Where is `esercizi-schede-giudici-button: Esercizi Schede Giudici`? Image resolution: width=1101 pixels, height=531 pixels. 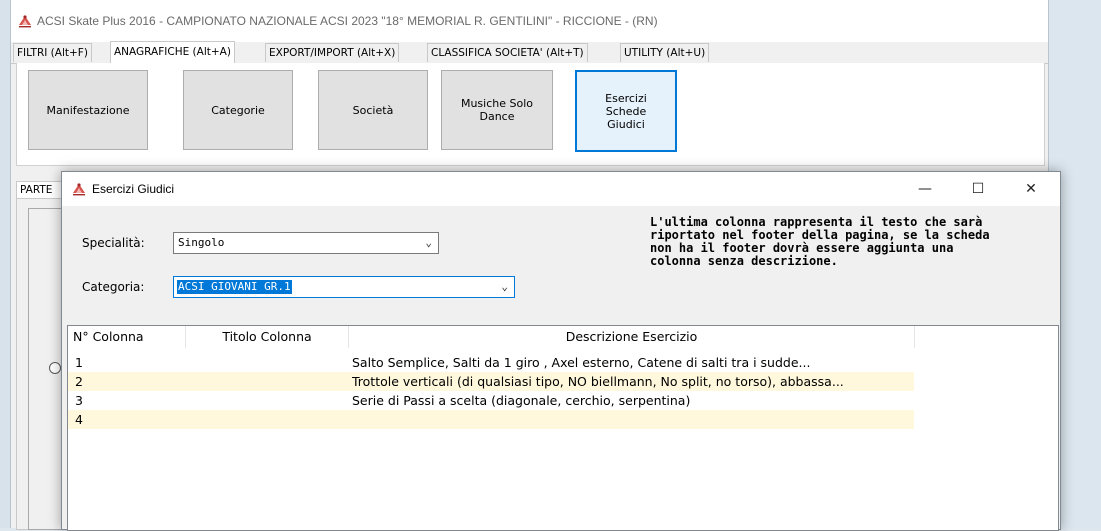 esercizi-schede-giudici-button: Esercizi Schede Giudici is located at coordinates (626, 111).